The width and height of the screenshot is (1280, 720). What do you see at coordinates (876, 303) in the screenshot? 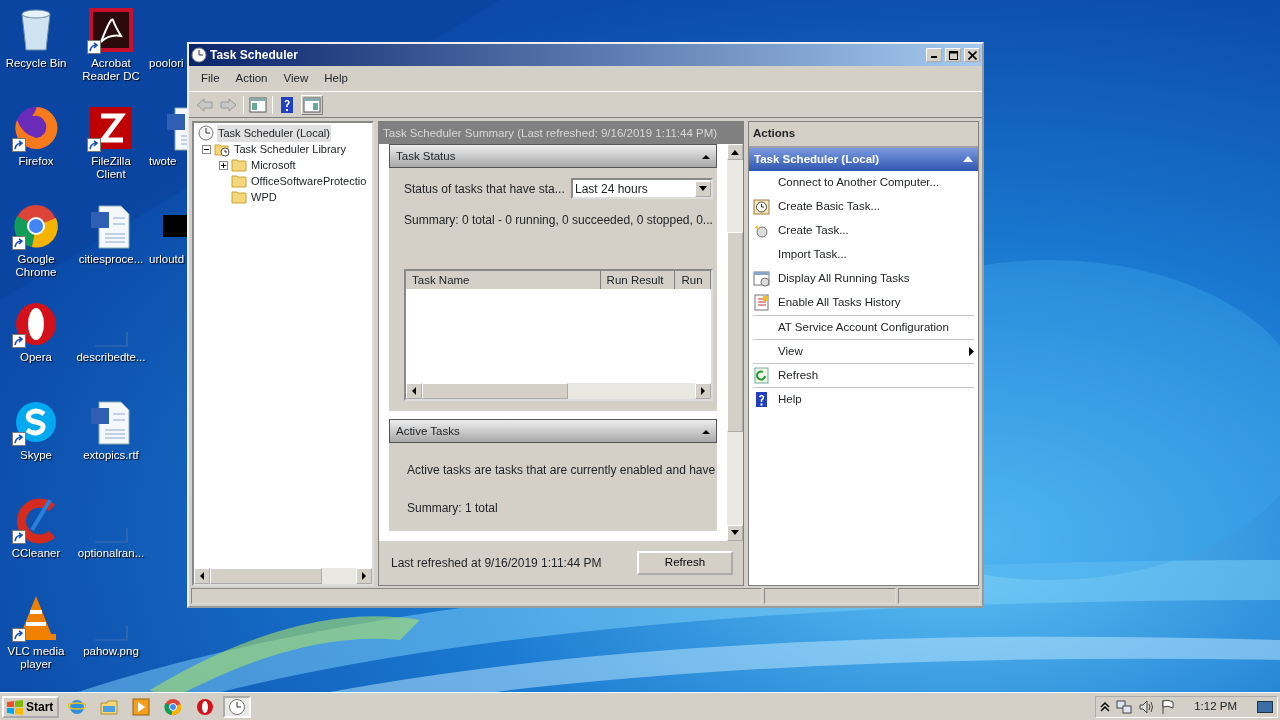
I see `command-item: Enable All Tasks History` at bounding box center [876, 303].